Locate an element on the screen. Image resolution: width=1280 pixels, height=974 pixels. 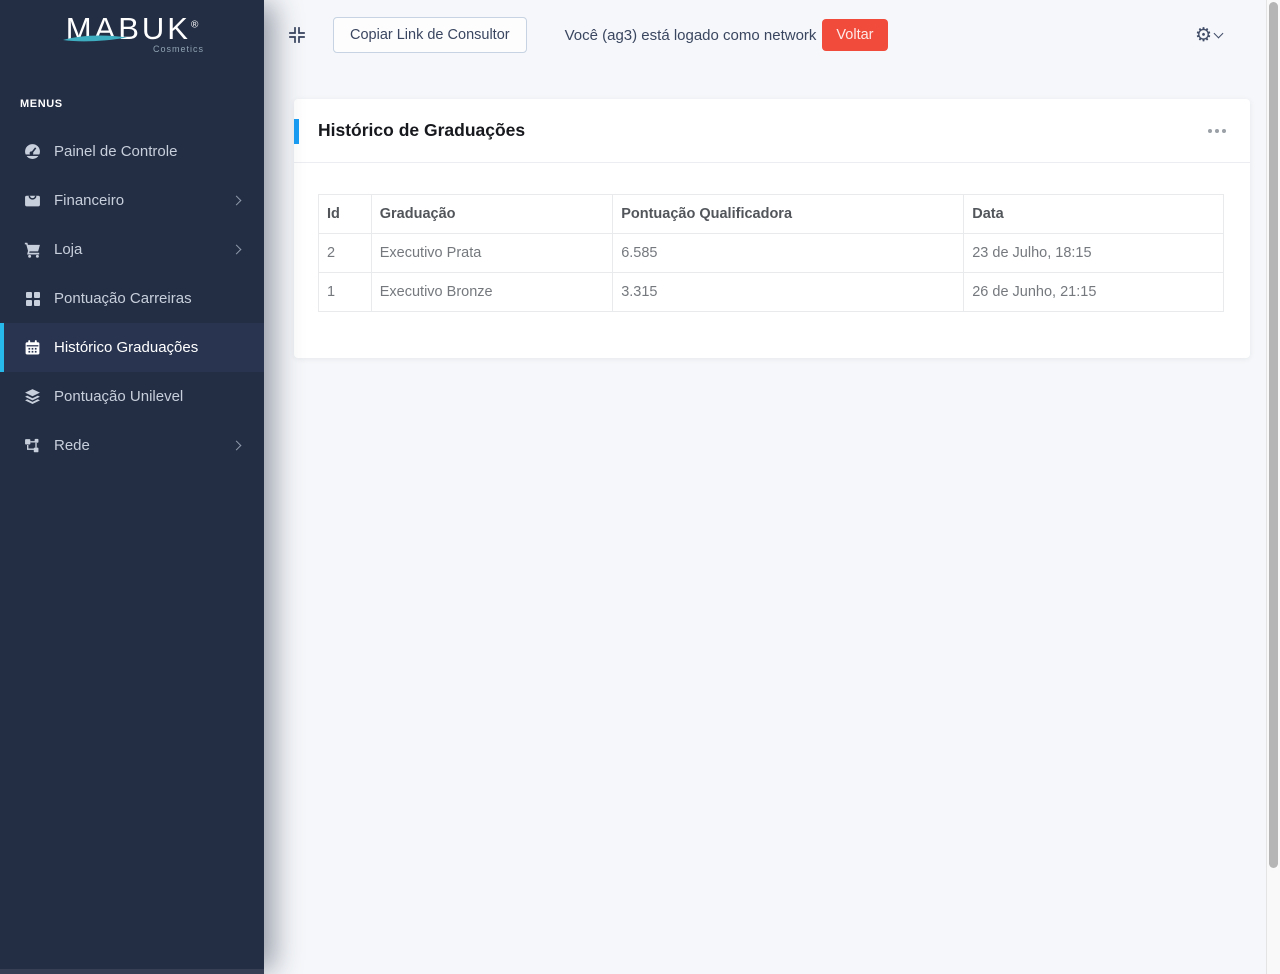
cell-graduacao: Executivo Bronze is located at coordinates (492, 292).